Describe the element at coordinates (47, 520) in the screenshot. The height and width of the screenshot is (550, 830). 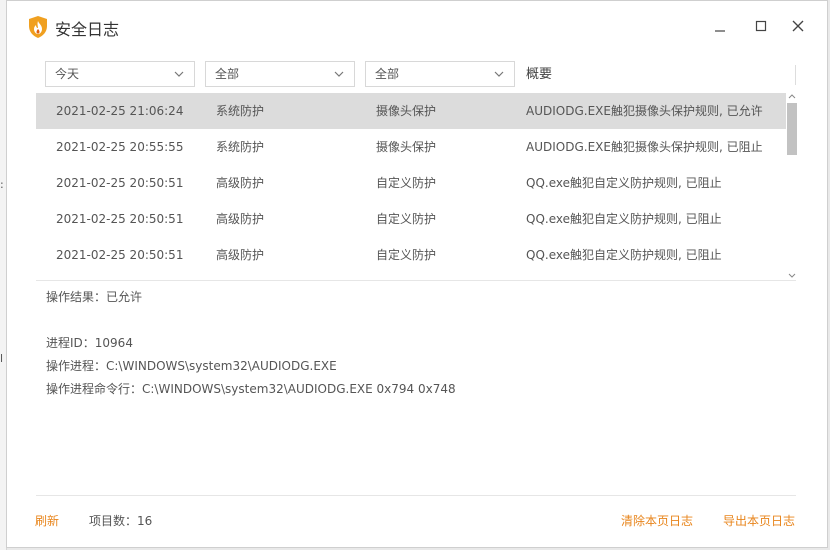
I see `refresh-link: 刷新` at that location.